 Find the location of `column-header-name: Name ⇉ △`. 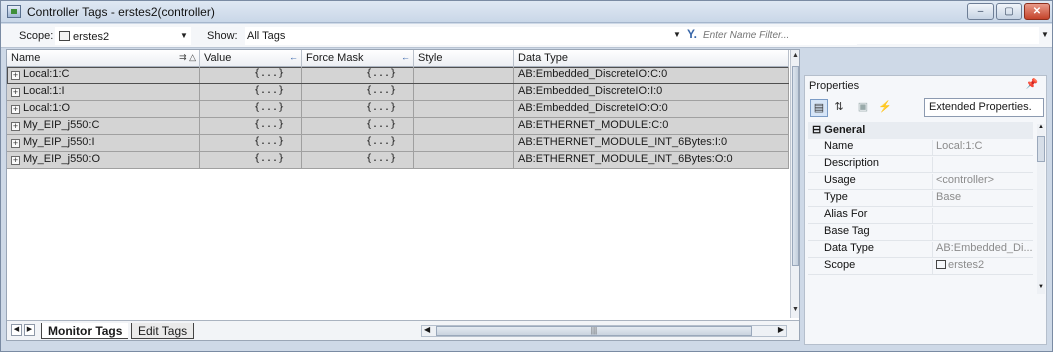

column-header-name: Name ⇉ △ is located at coordinates (103, 58).